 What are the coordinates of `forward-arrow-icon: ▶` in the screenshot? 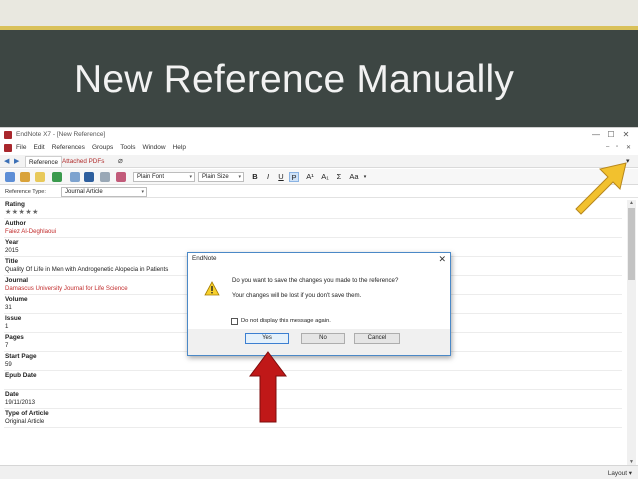 It's located at (16, 161).